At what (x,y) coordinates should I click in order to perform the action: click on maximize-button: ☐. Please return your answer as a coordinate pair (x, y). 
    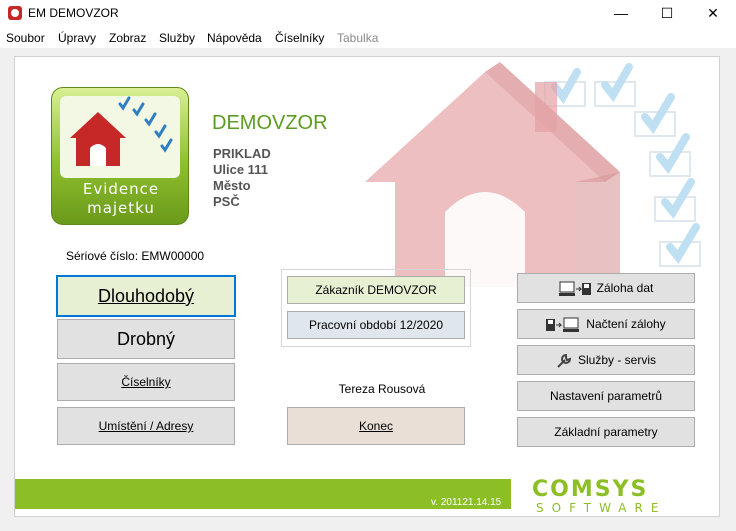
    Looking at the image, I should click on (667, 13).